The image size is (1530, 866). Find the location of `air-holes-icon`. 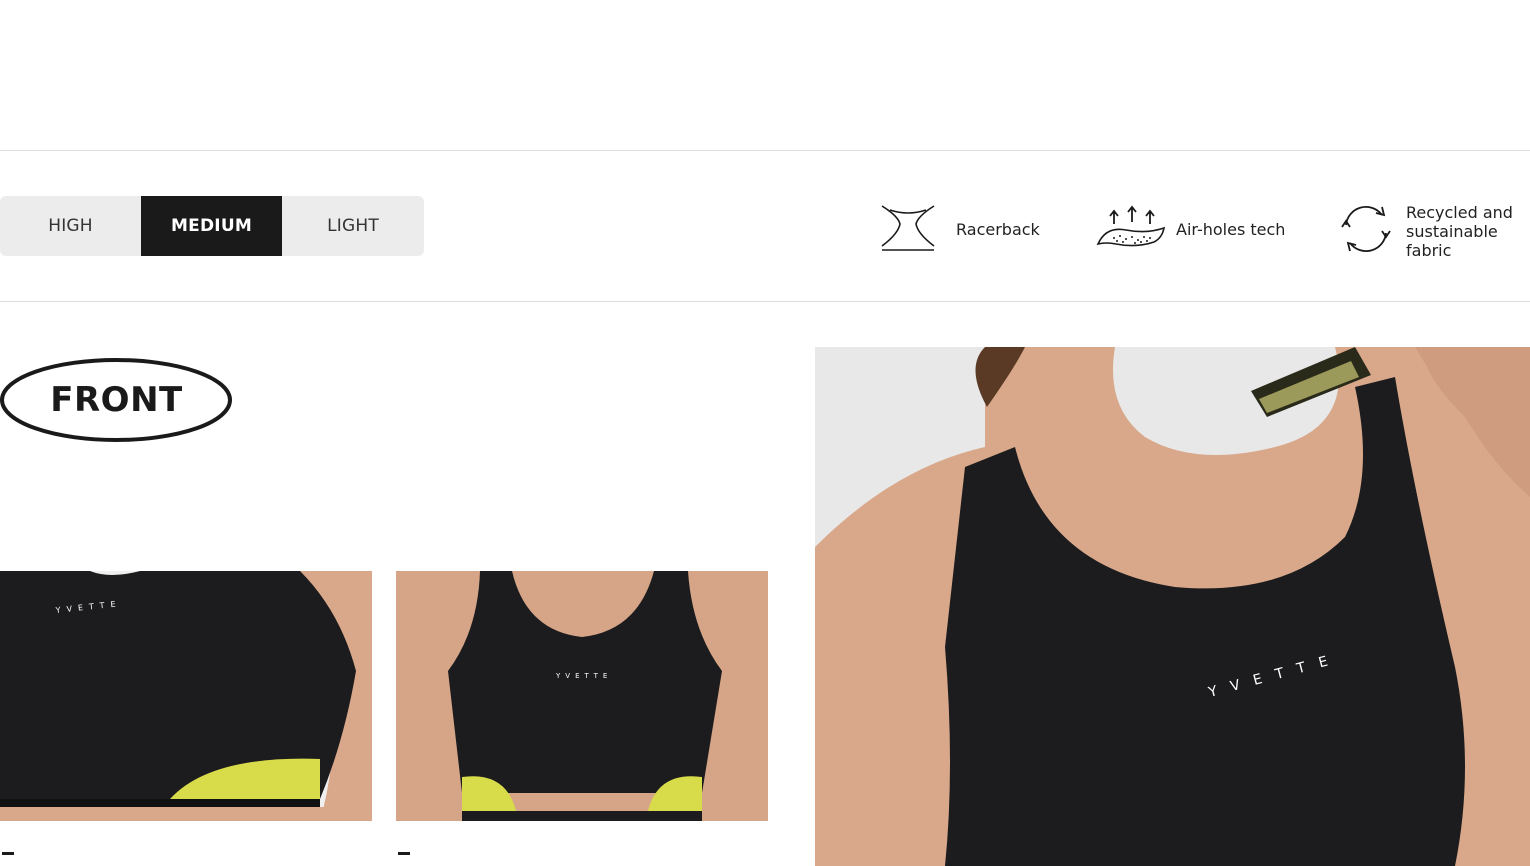

air-holes-icon is located at coordinates (1131, 229).